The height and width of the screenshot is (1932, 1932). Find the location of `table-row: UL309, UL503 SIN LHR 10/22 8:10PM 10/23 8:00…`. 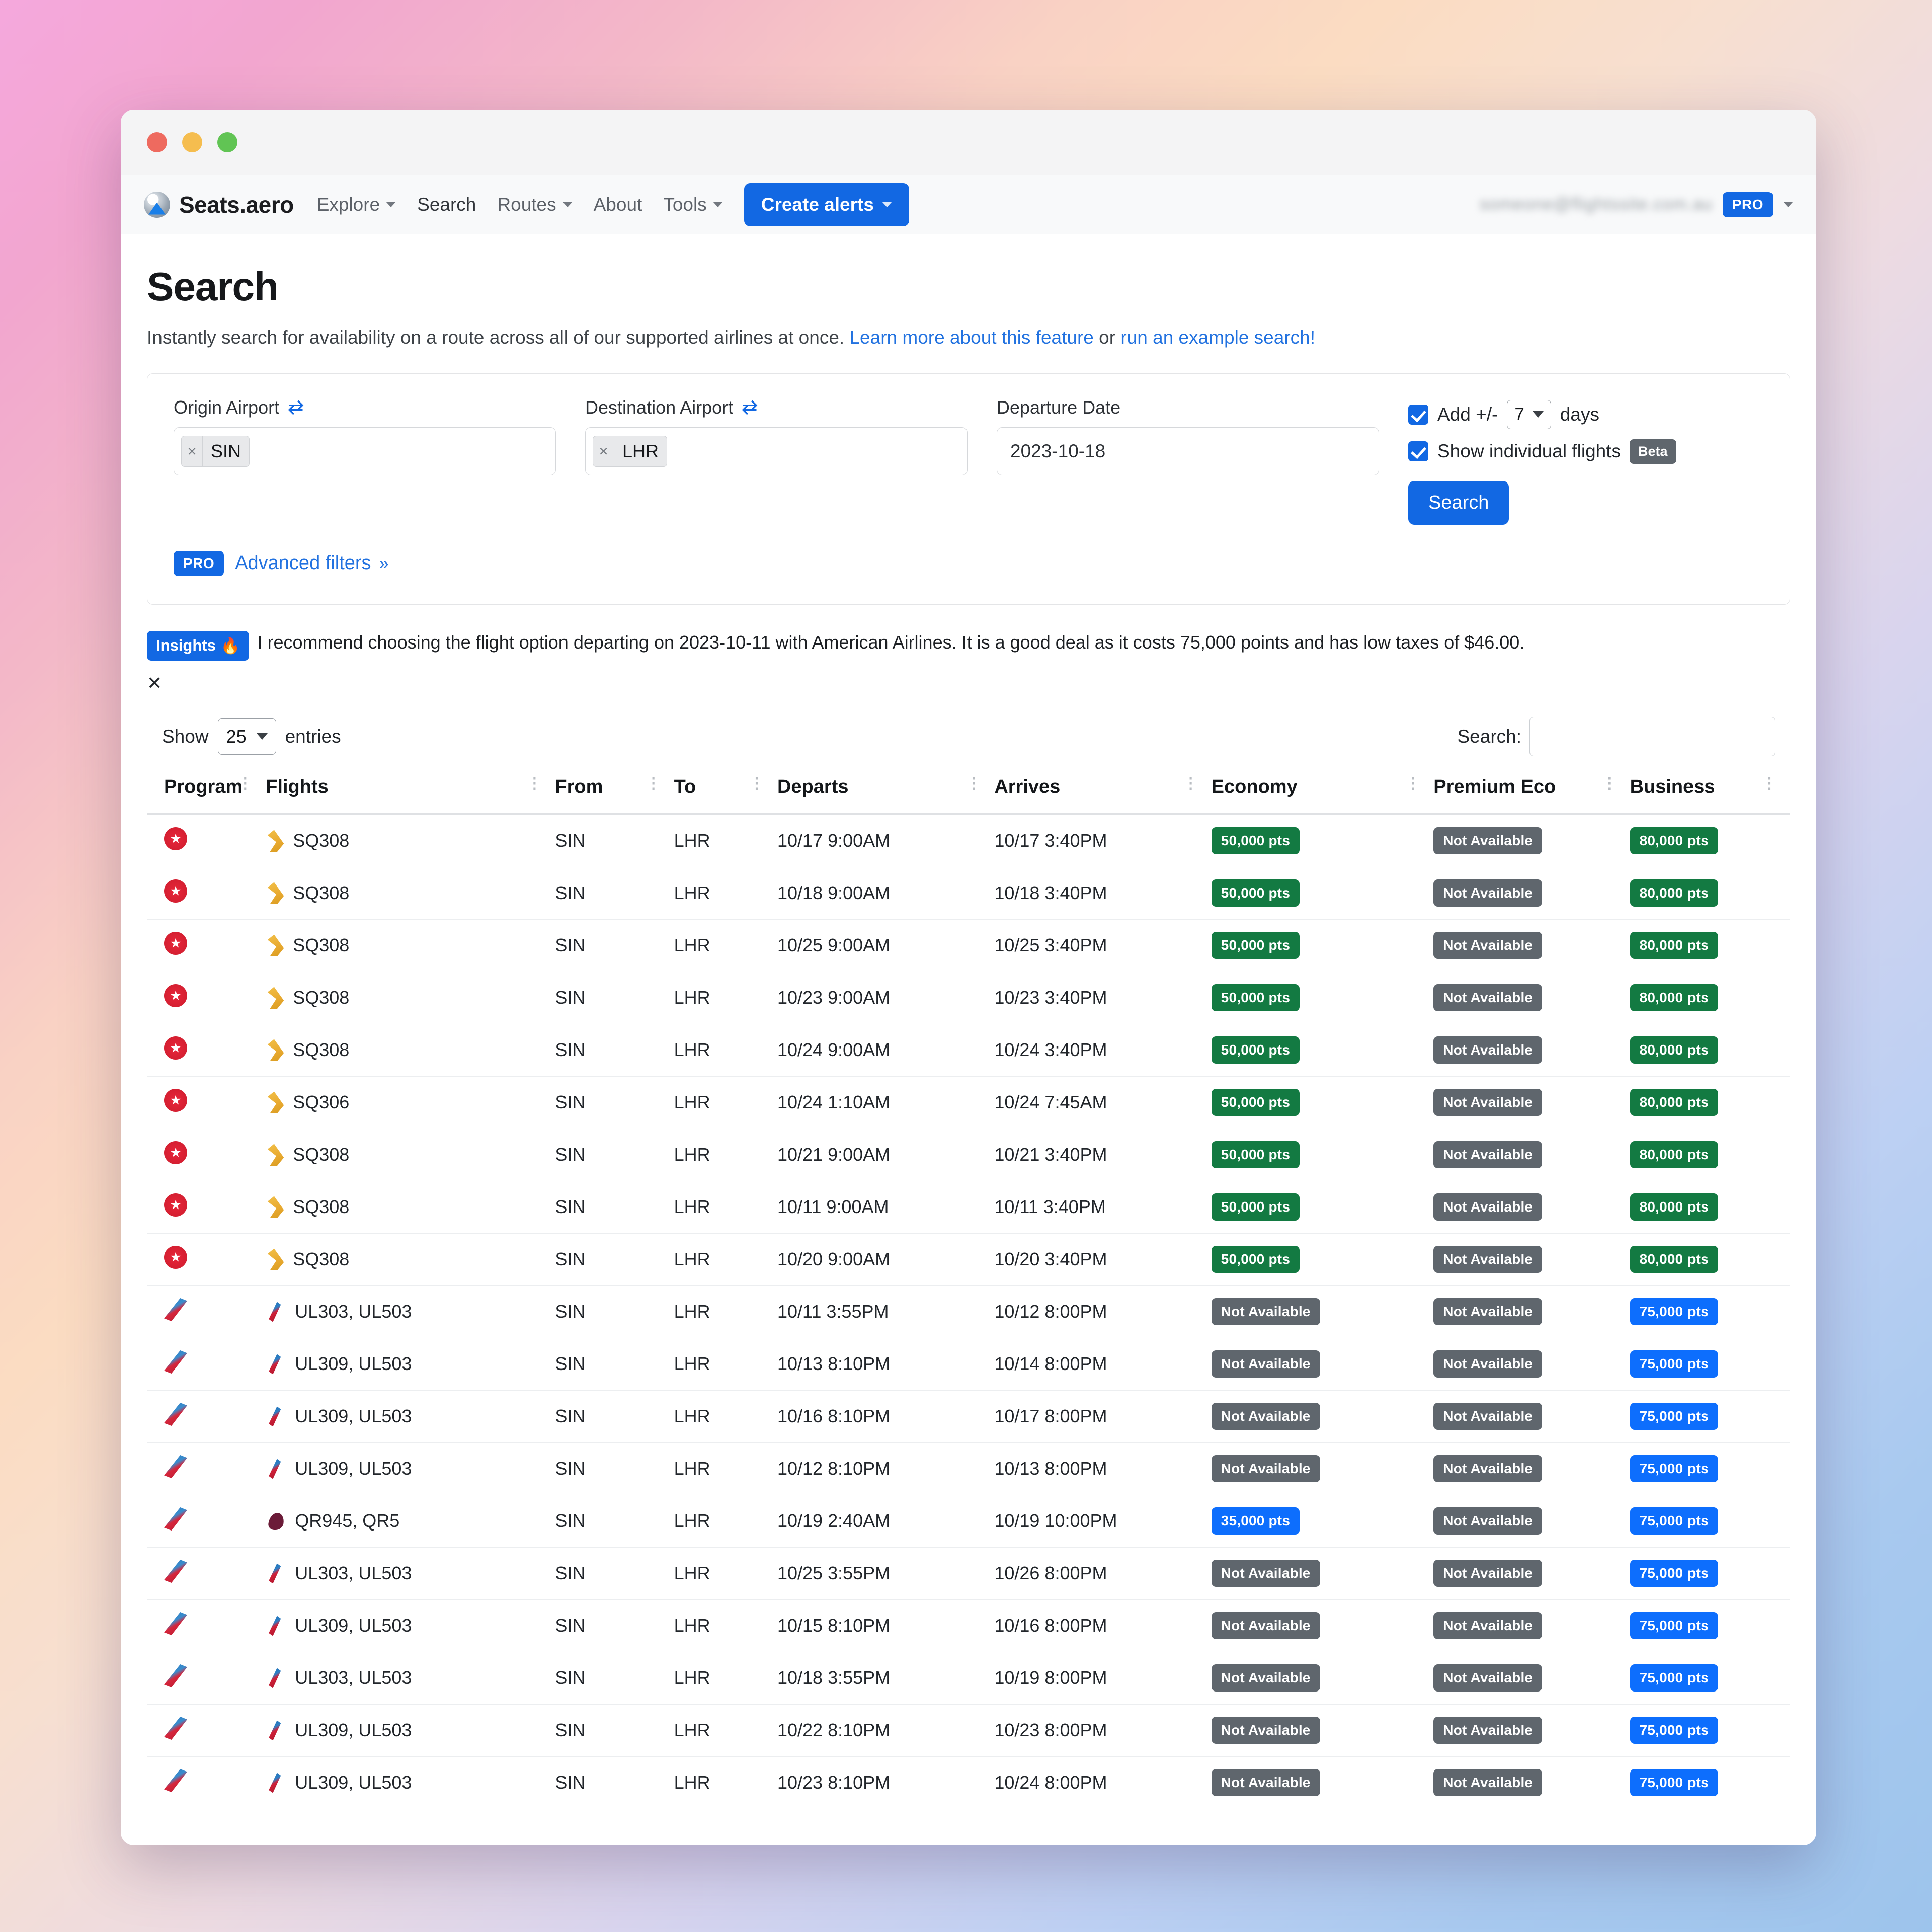

table-row: UL309, UL503 SIN LHR 10/22 8:10PM 10/23 8:00… is located at coordinates (969, 1731).